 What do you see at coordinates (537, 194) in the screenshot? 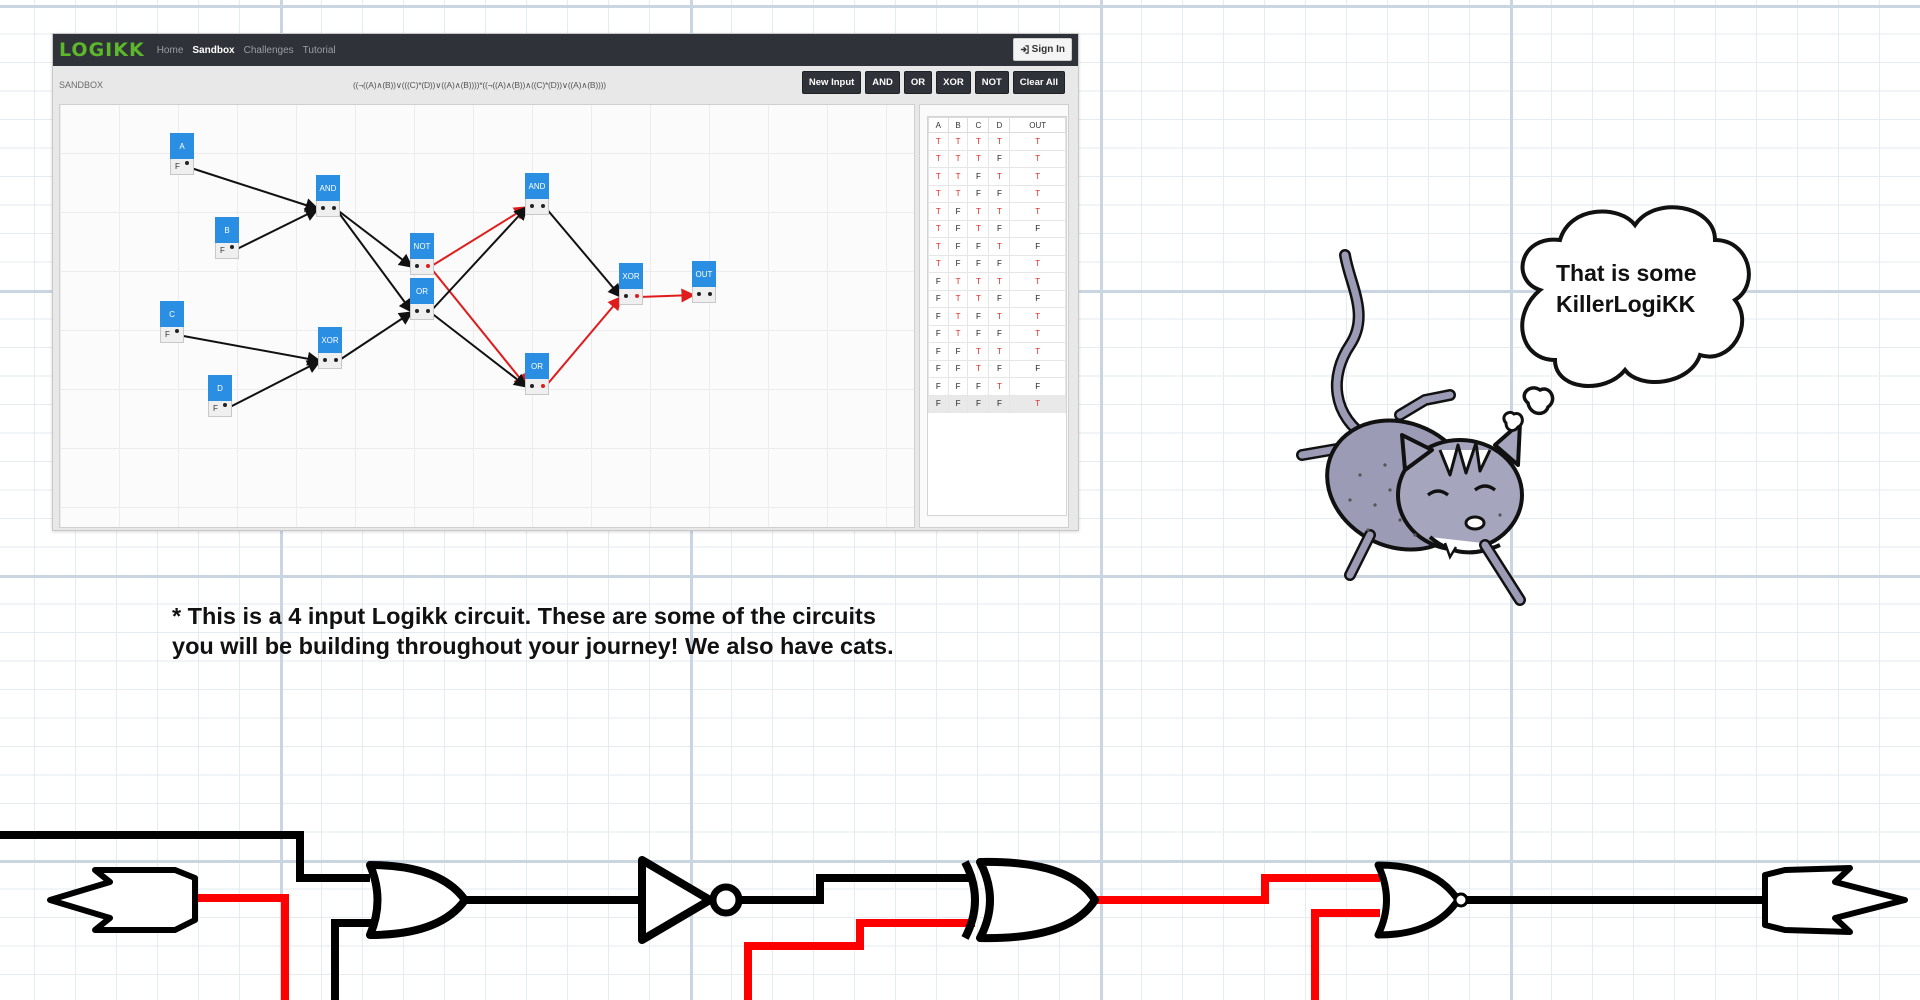
I see `gate-node-and2: AND` at bounding box center [537, 194].